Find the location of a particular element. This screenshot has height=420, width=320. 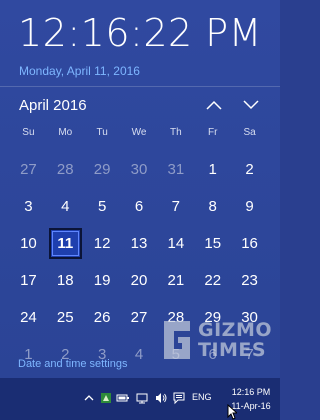

taskbar: ENG 12:16 PM 11-Apr-16 is located at coordinates (140, 399).